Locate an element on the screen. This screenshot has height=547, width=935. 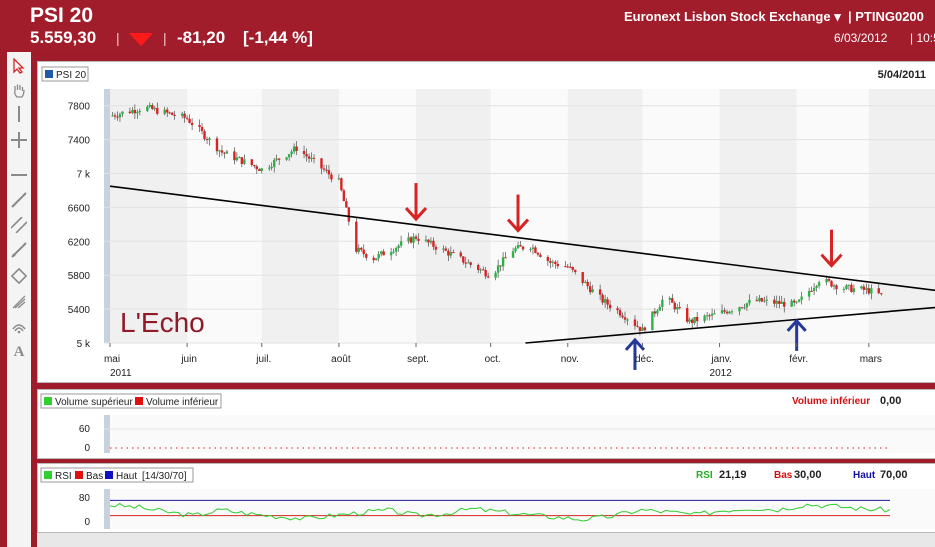
y-tick-label: 7400 is located at coordinates (79, 141).